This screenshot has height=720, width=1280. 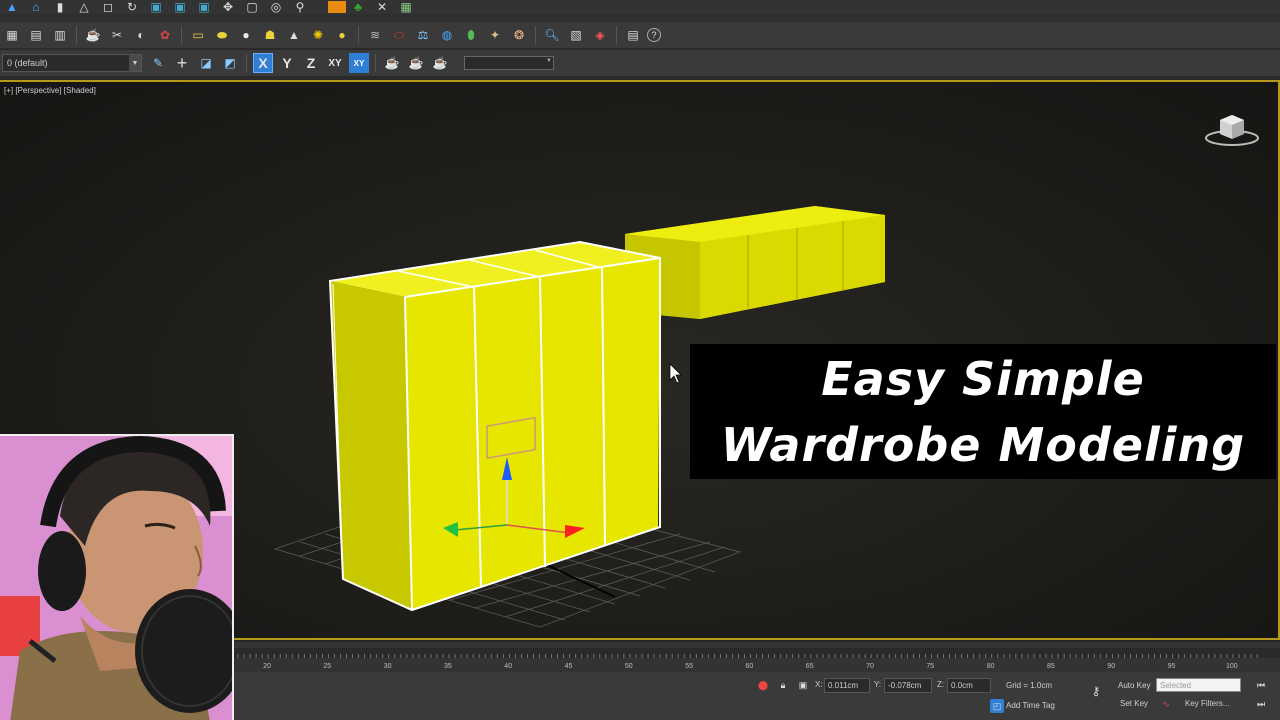 What do you see at coordinates (12, 7) in the screenshot?
I see `tool-icon: ▲` at bounding box center [12, 7].